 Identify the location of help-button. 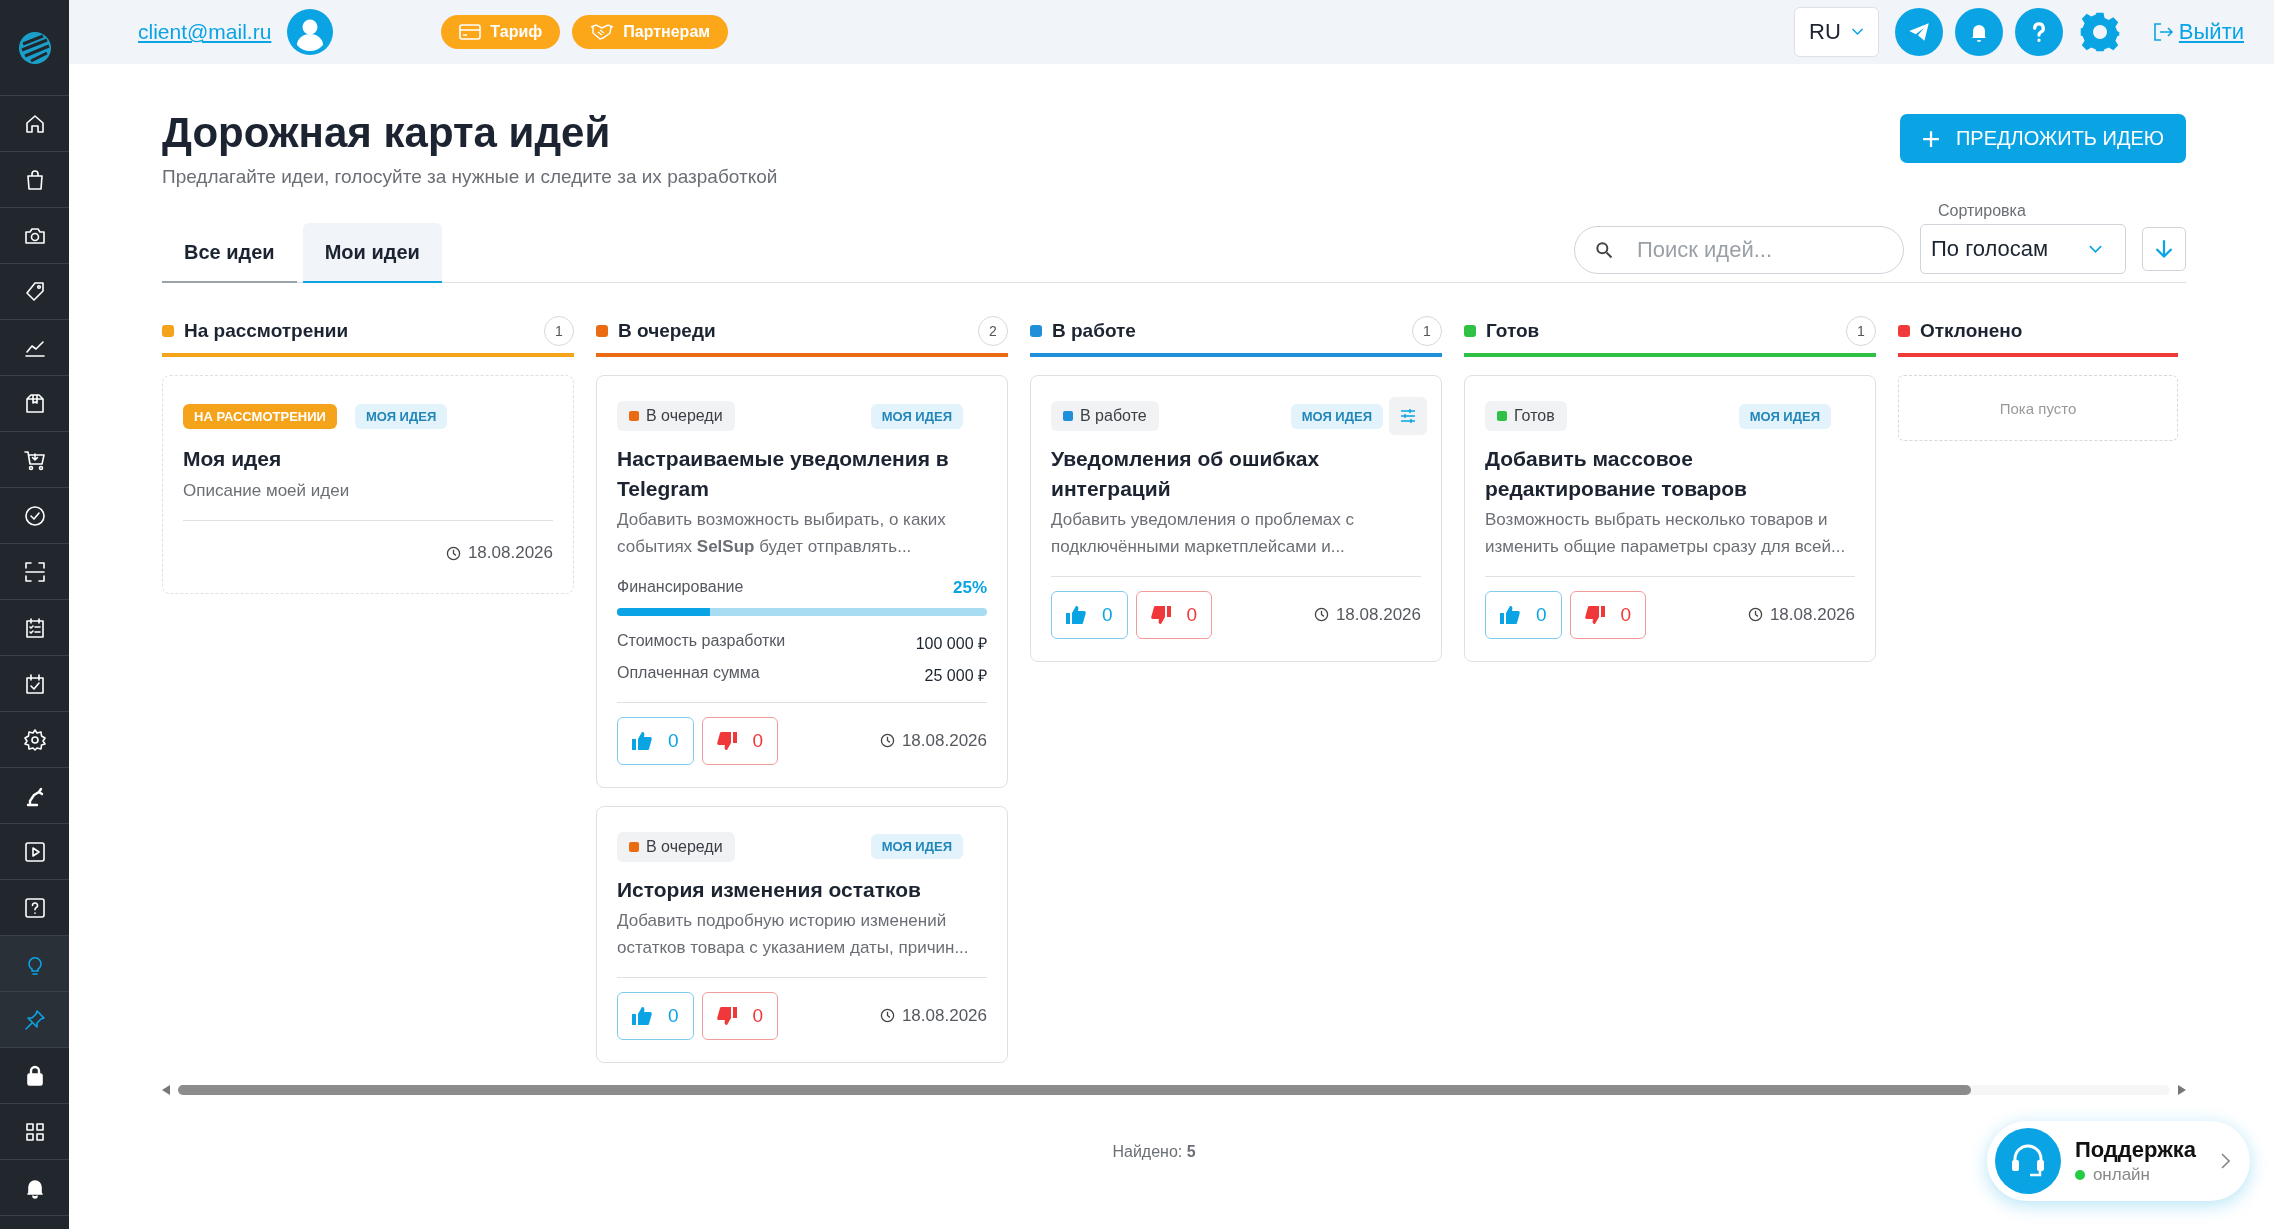
(2038, 32).